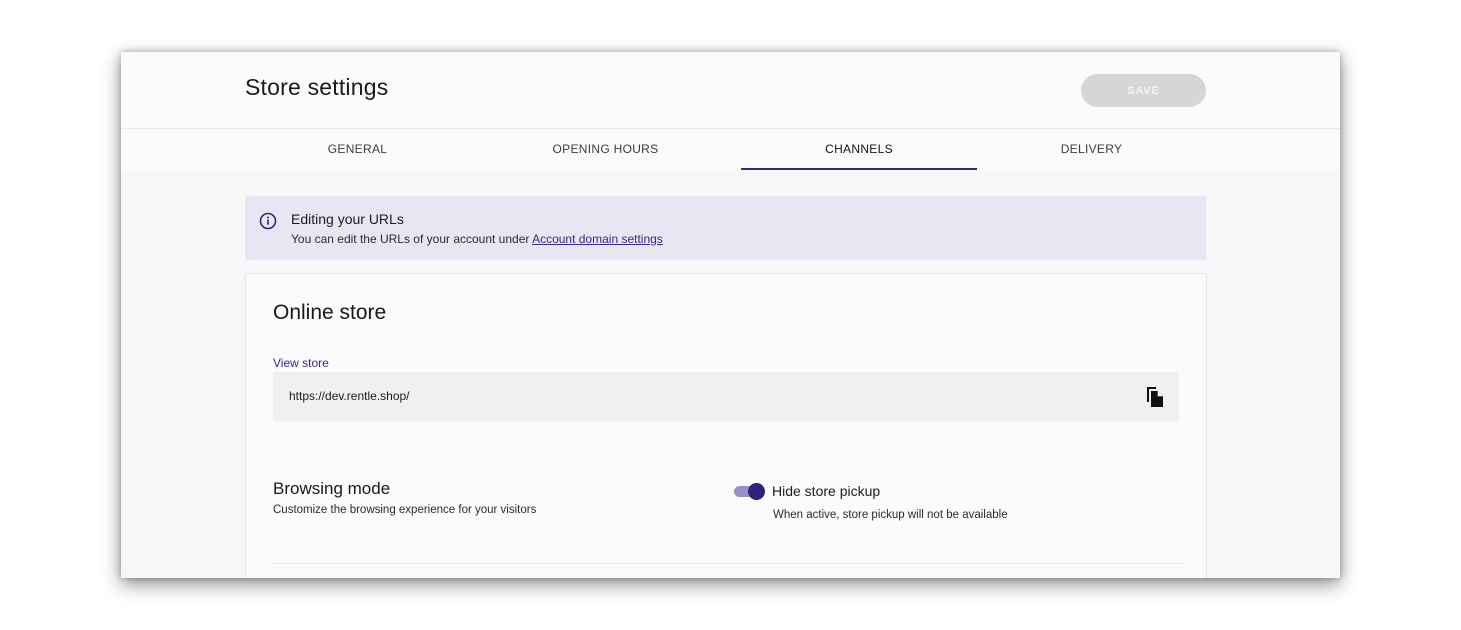 This screenshot has height=630, width=1461. I want to click on browsing-mode-title: Browsing mode, so click(332, 488).